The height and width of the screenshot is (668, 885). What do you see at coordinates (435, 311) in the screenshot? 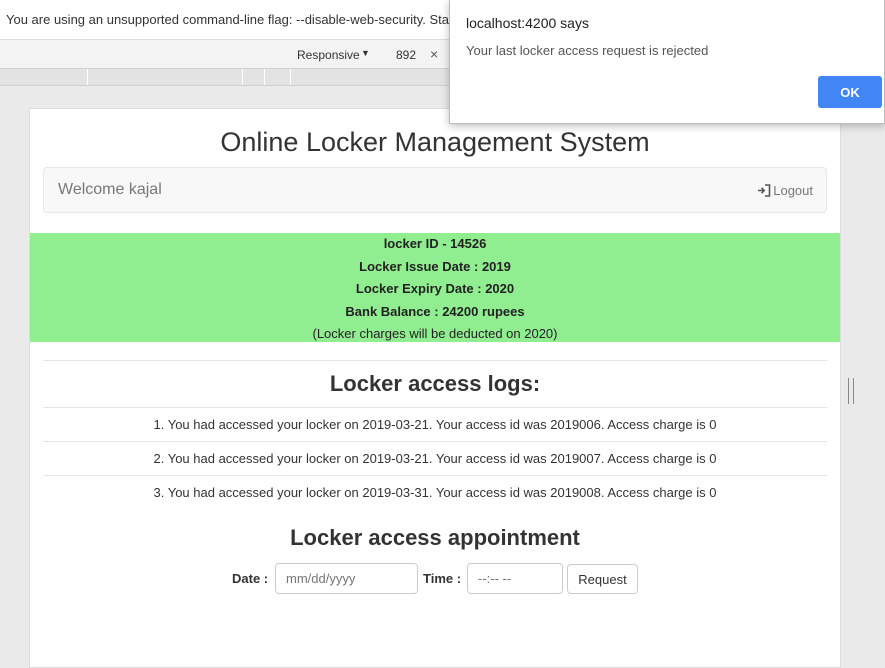
I see `bank-balance: Bank Balance : 24200 rupees` at bounding box center [435, 311].